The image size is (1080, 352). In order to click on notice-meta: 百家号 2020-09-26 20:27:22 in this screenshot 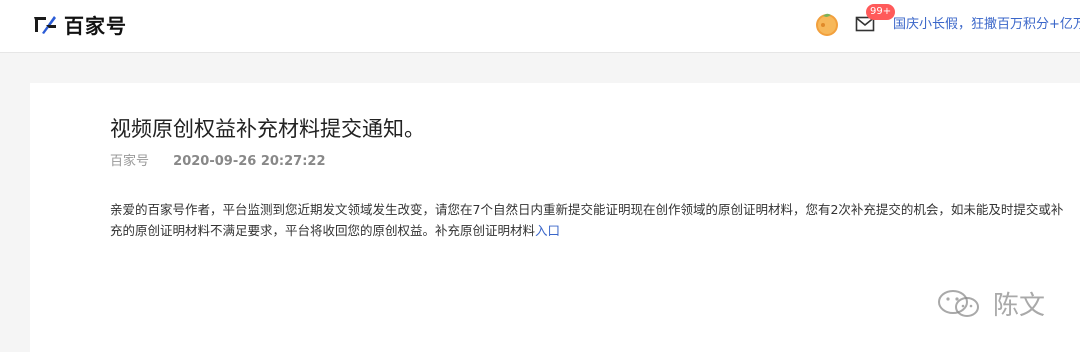, I will do `click(218, 159)`.